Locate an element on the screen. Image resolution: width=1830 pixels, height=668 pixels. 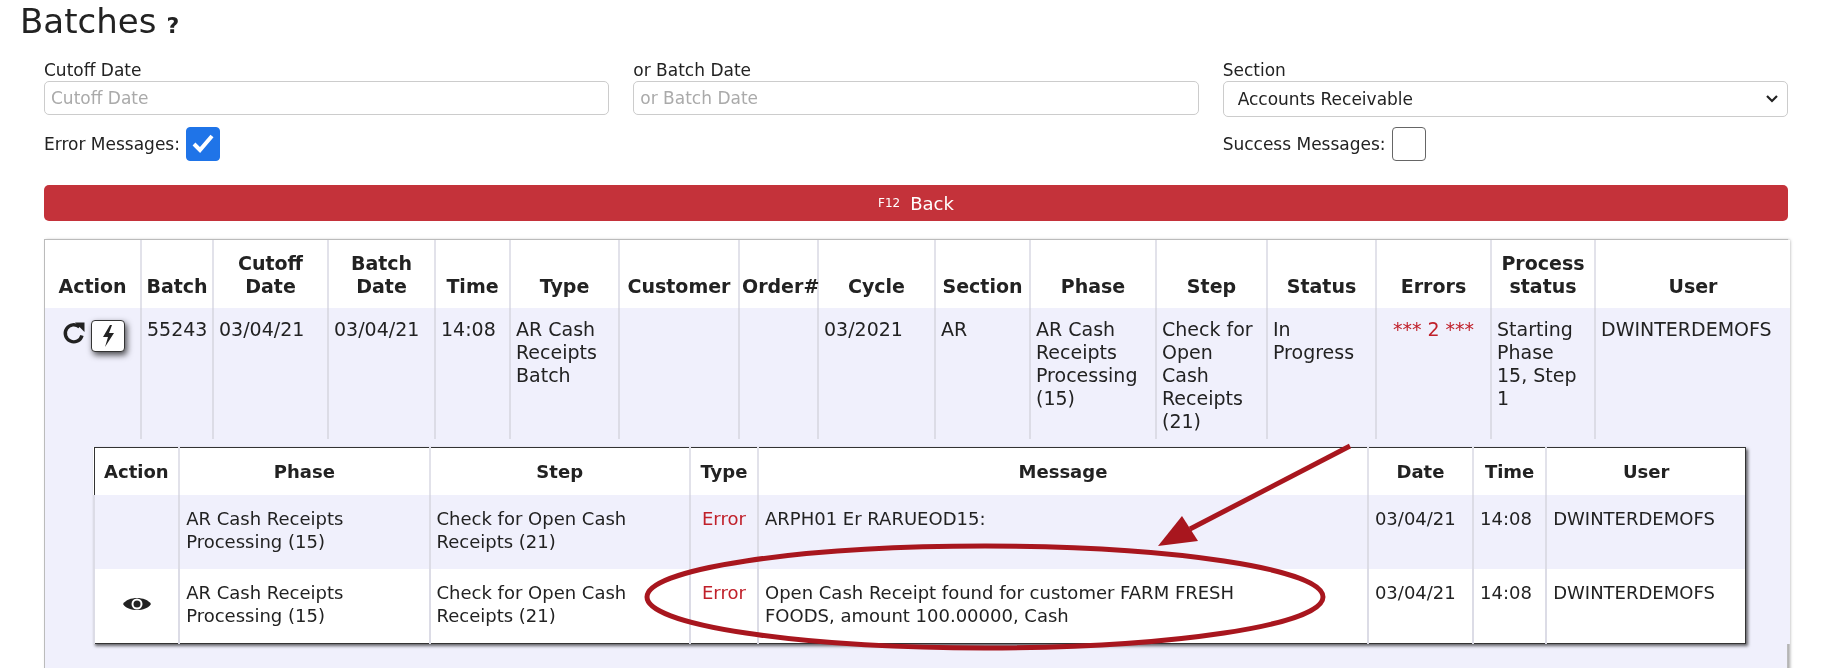
chevron-down-icon is located at coordinates (1772, 99).